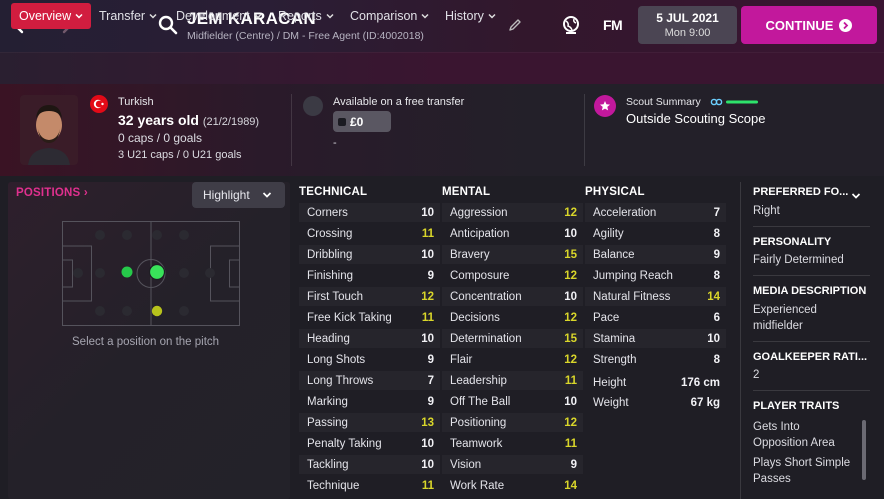 This screenshot has height=499, width=884. Describe the element at coordinates (466, 464) in the screenshot. I see `attribute-name: Vision` at that location.